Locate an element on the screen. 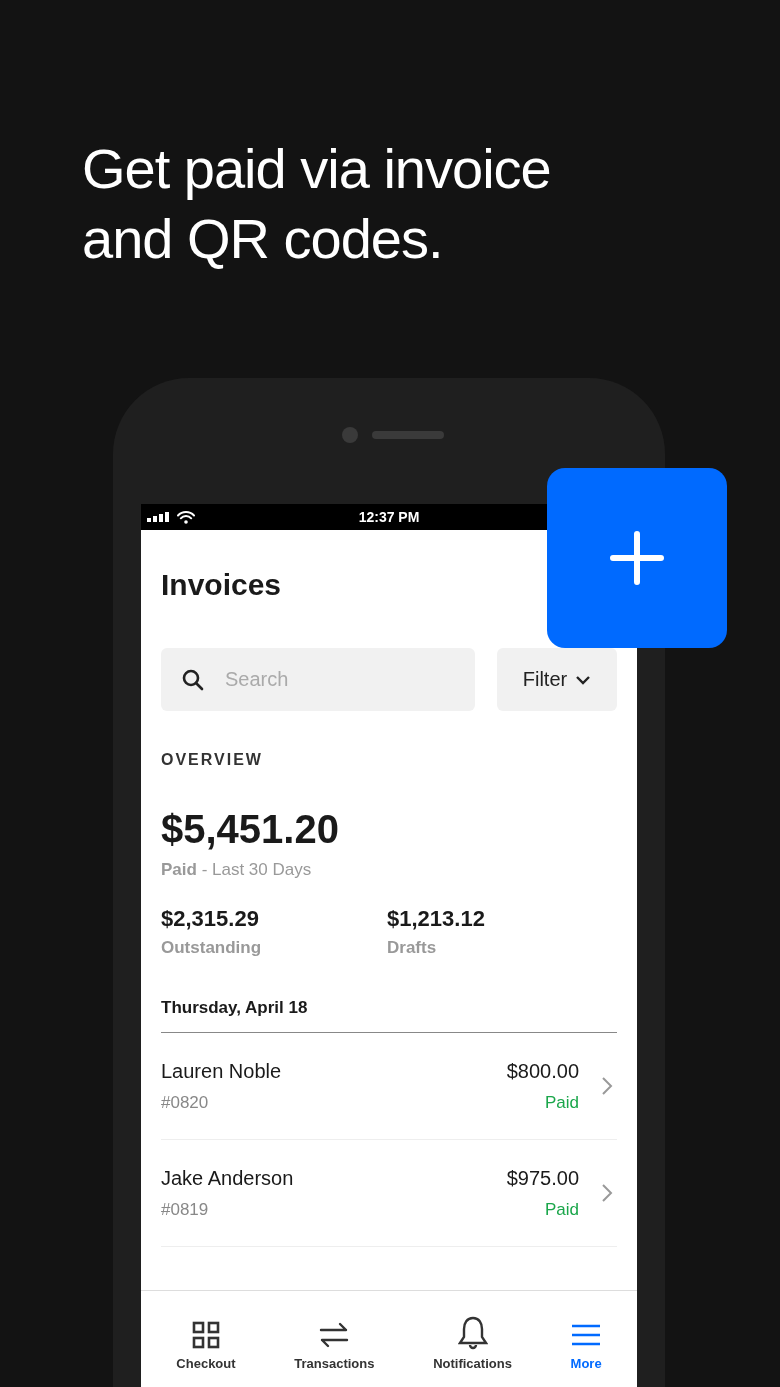 The height and width of the screenshot is (1387, 780). tab-button: More is located at coordinates (586, 1336).